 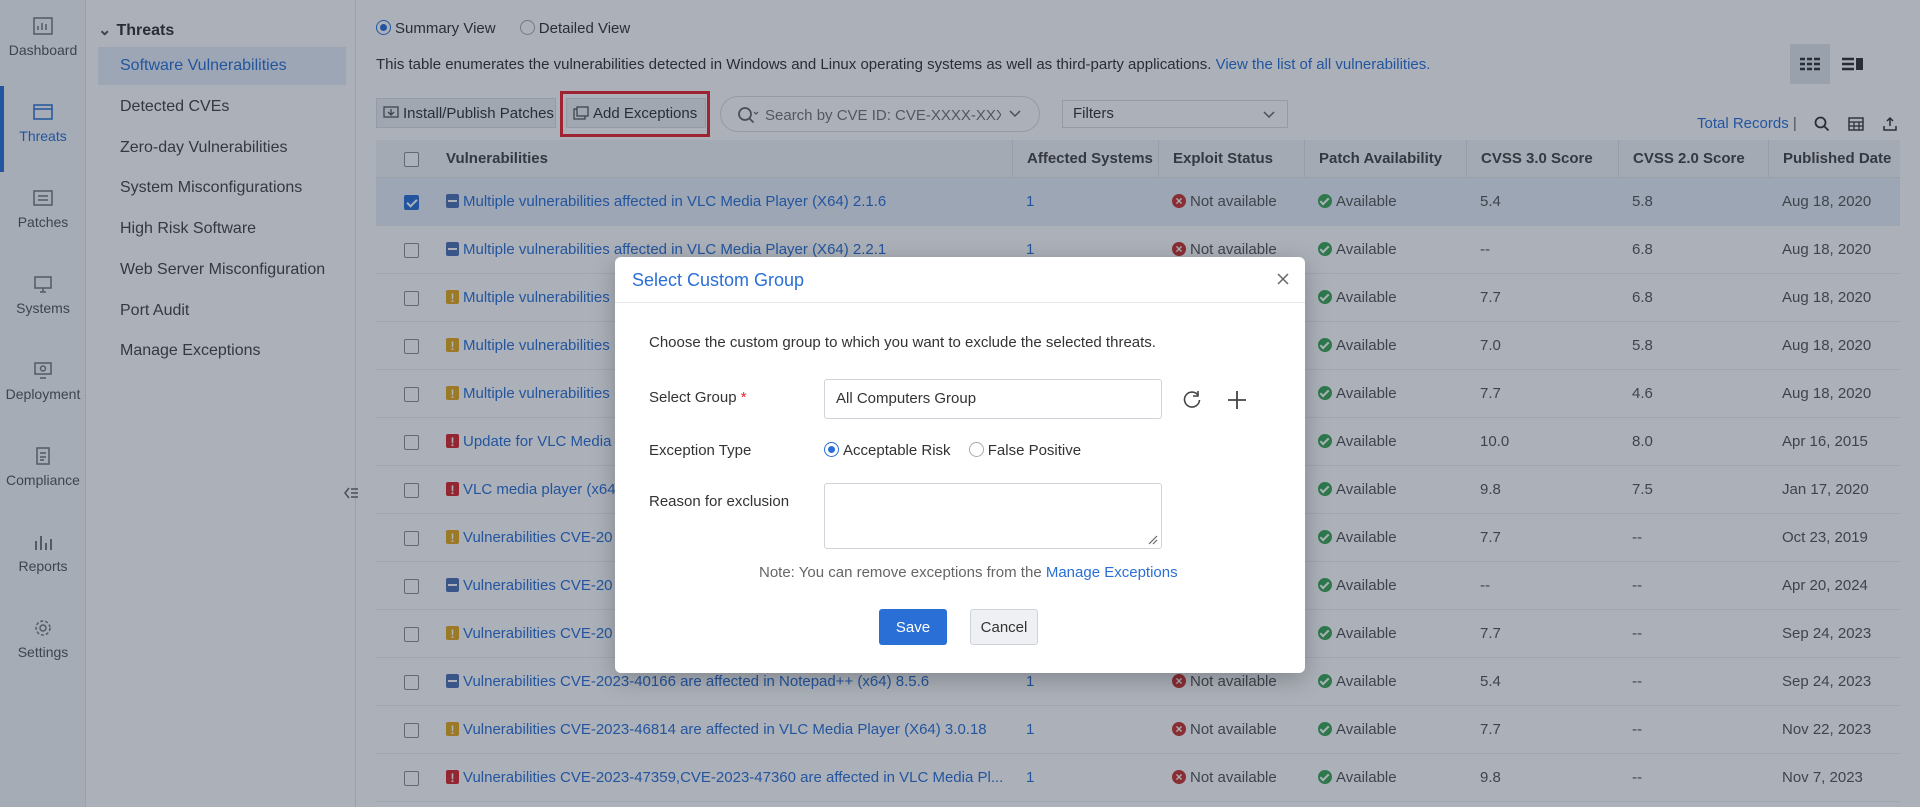 I want to click on cancel-button: Cancel, so click(x=1004, y=627).